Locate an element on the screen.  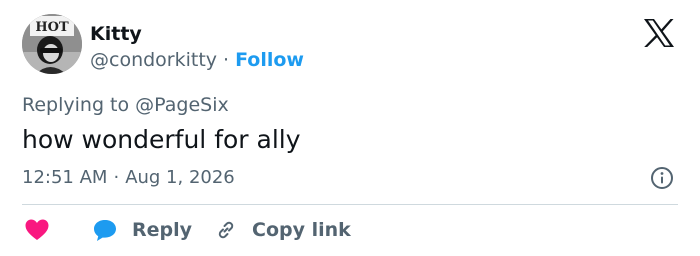
avatar-image: HOT is located at coordinates (52, 44).